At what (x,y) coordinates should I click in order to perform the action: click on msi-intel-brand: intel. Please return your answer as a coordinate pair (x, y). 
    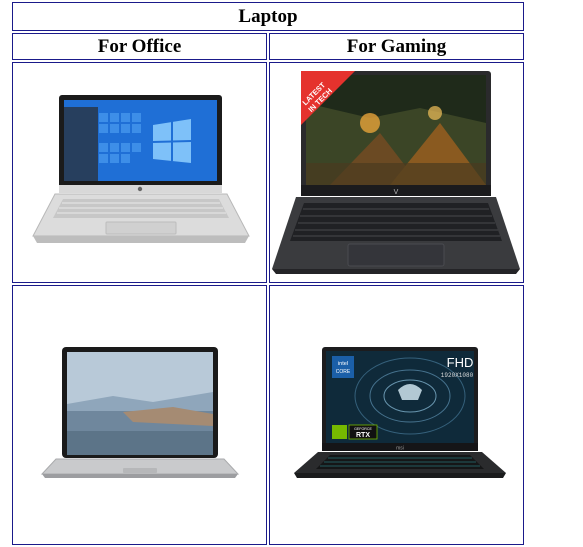
    Looking at the image, I should click on (343, 364).